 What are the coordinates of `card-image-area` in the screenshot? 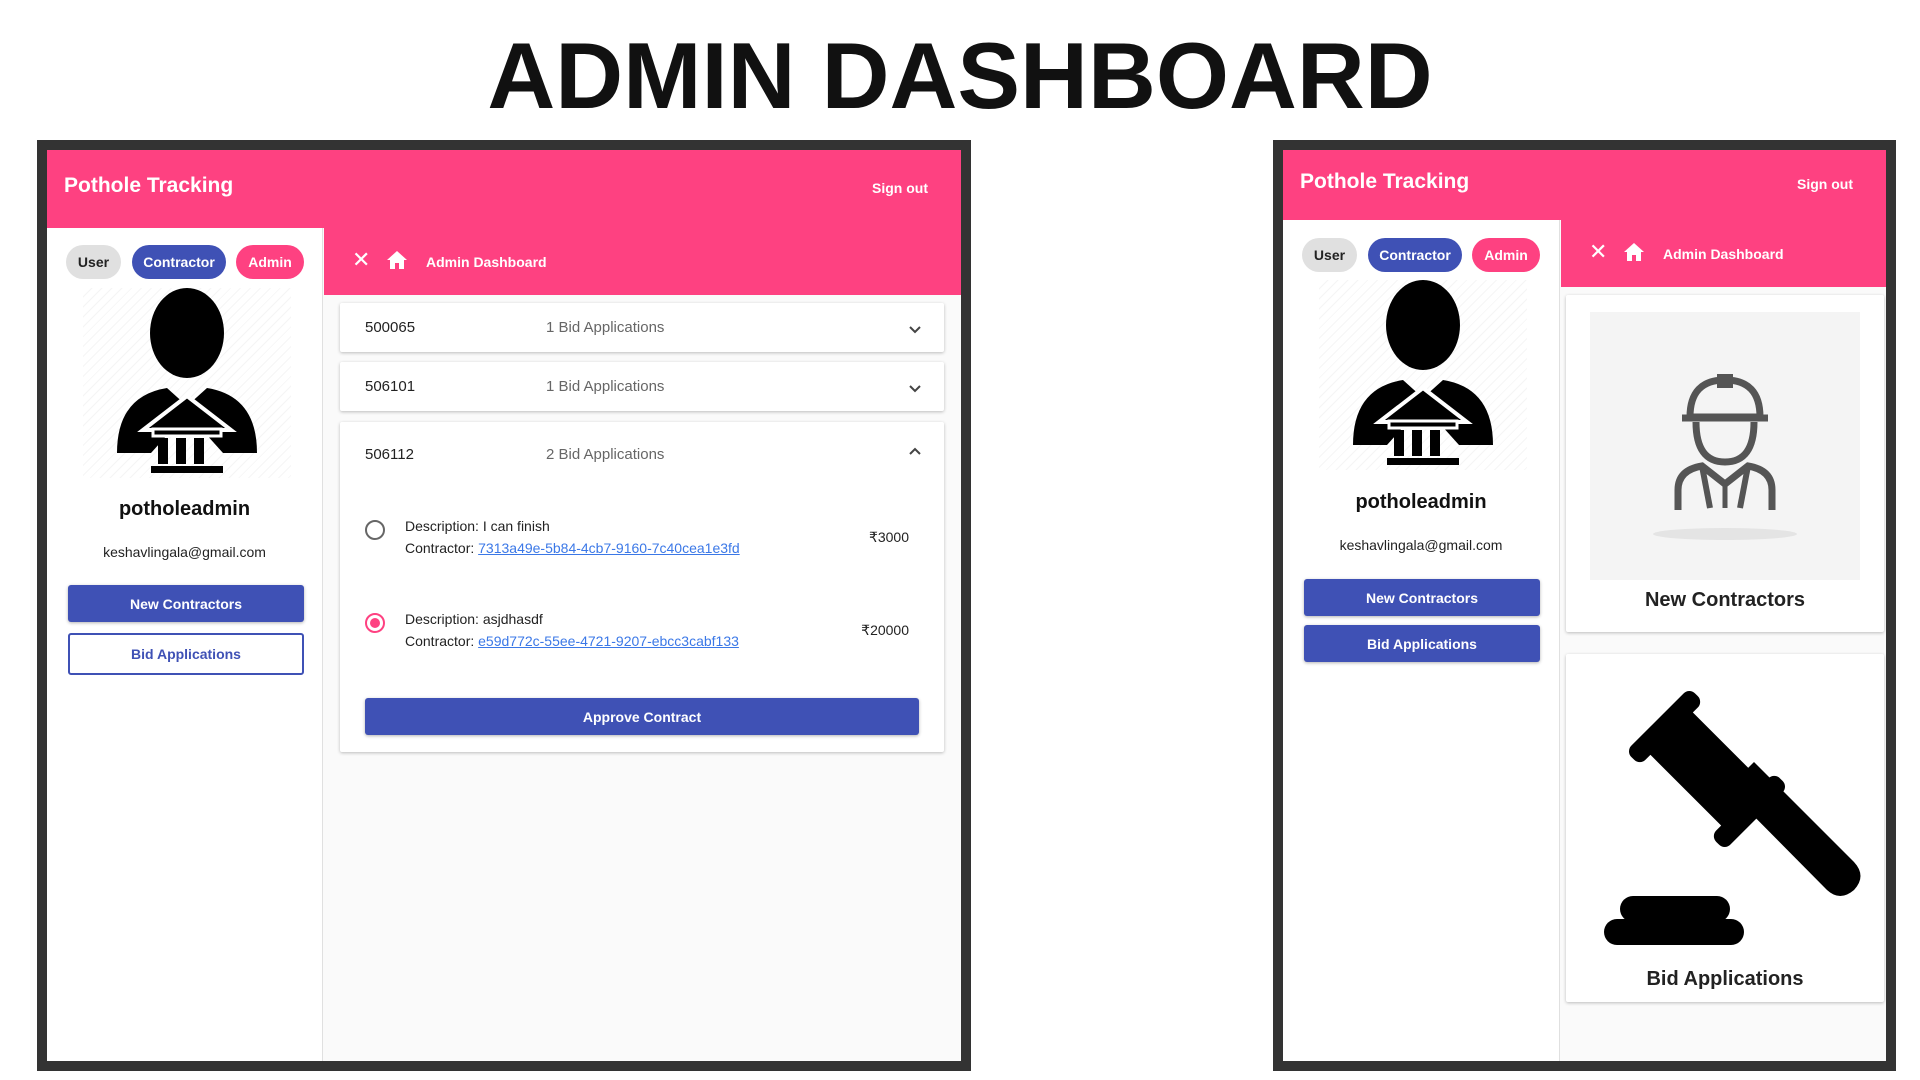 It's located at (1725, 446).